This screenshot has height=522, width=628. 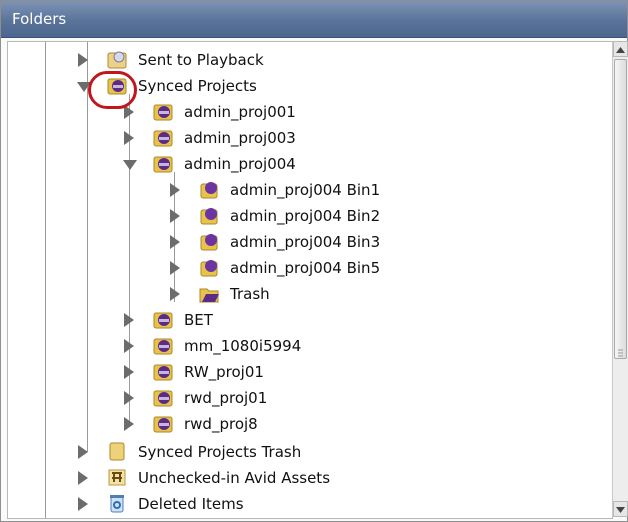 I want to click on tree-item-label: BET, so click(x=198, y=320).